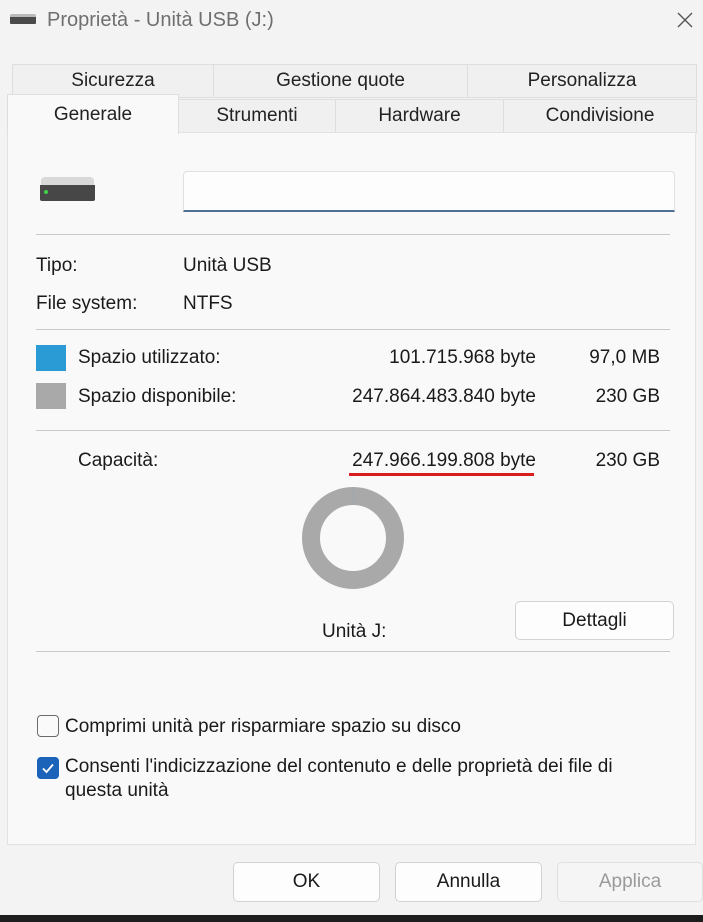  What do you see at coordinates (444, 396) in the screenshot?
I see `free-space-bytes: 247.864.483.840 byte` at bounding box center [444, 396].